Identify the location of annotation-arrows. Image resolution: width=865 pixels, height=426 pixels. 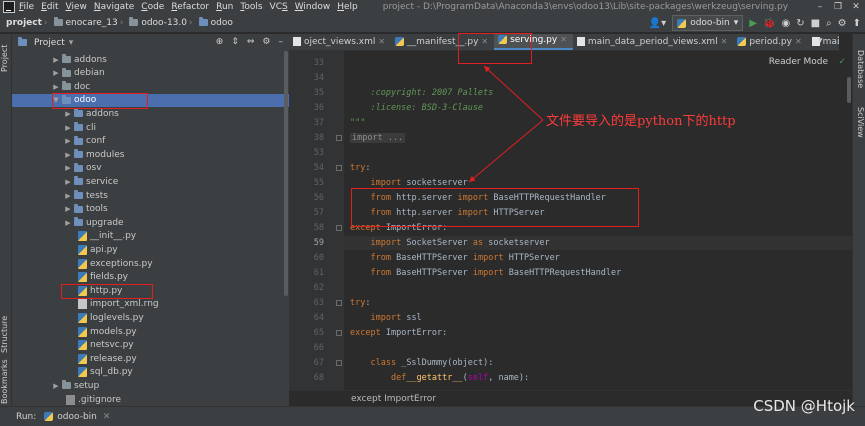
(506, 124).